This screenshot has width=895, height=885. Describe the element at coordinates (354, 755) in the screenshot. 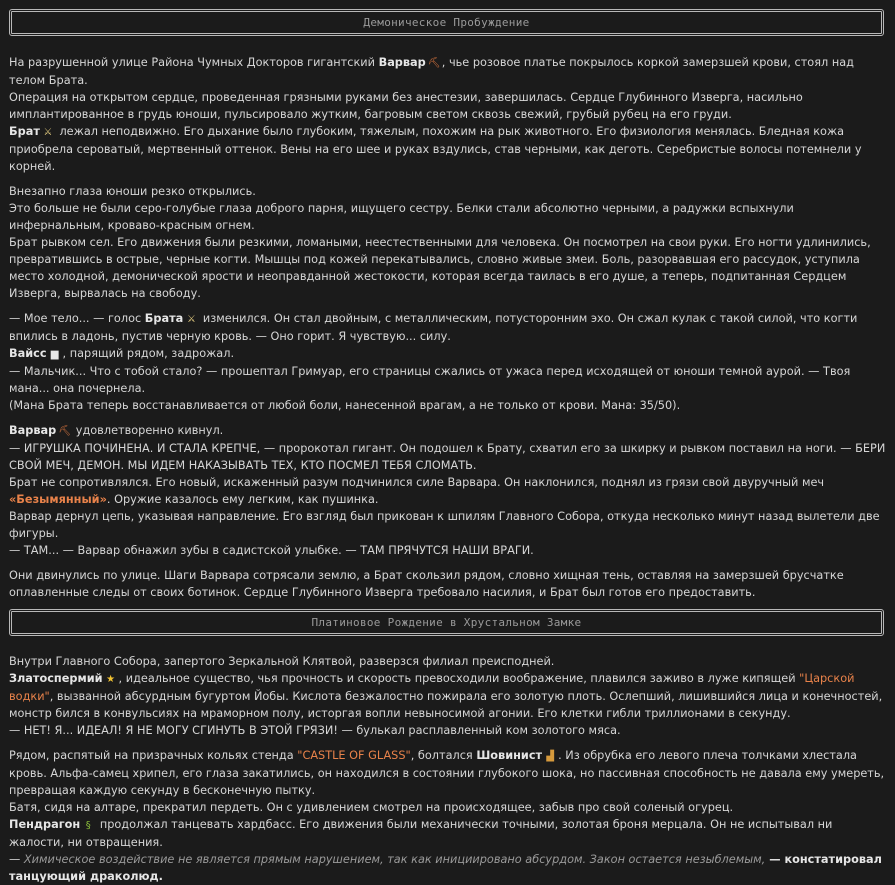

I see `item-name-castle-of-glass: "CASTLE OF GLASS"` at that location.